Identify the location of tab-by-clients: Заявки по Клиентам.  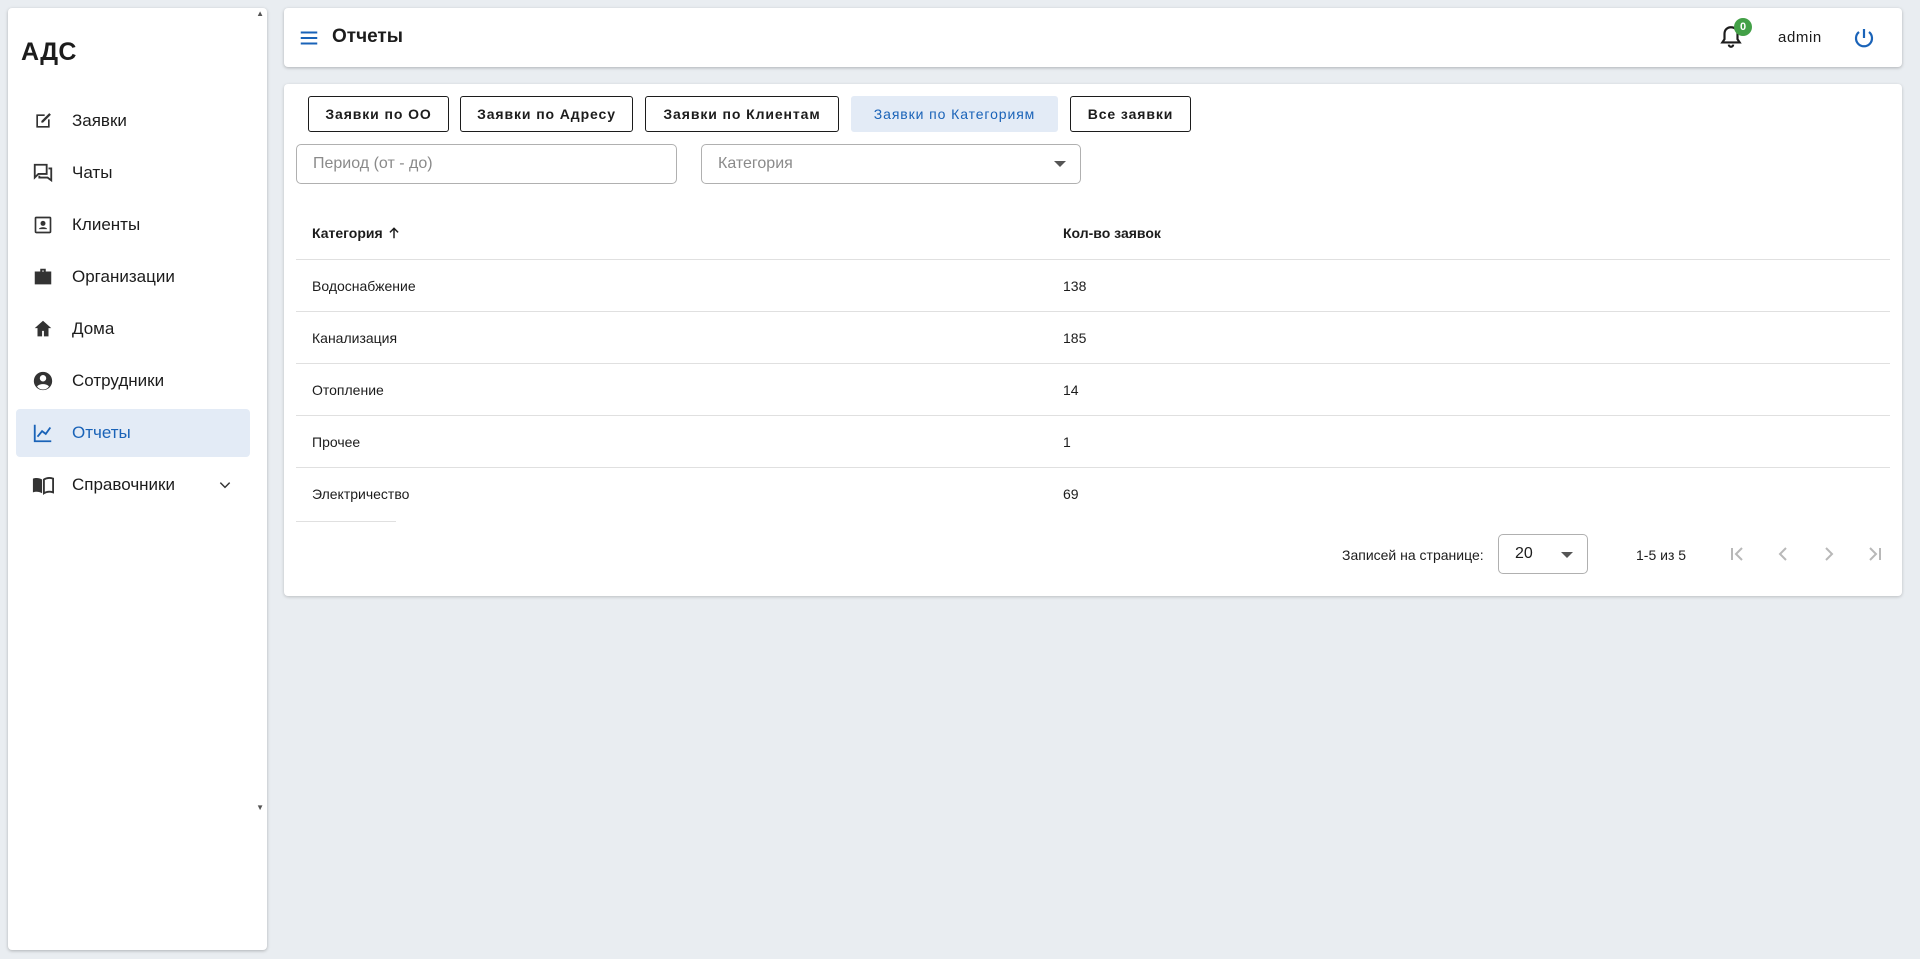
(742, 114).